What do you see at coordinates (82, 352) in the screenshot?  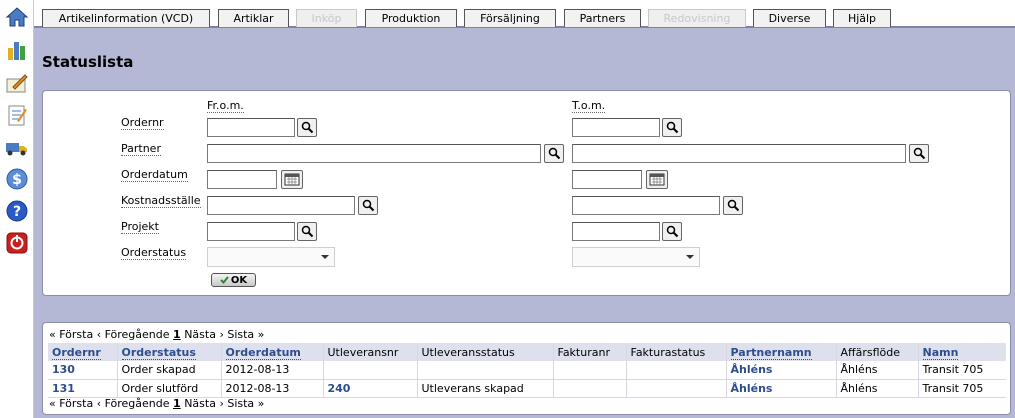 I see `col-ordernr: Ordernr` at bounding box center [82, 352].